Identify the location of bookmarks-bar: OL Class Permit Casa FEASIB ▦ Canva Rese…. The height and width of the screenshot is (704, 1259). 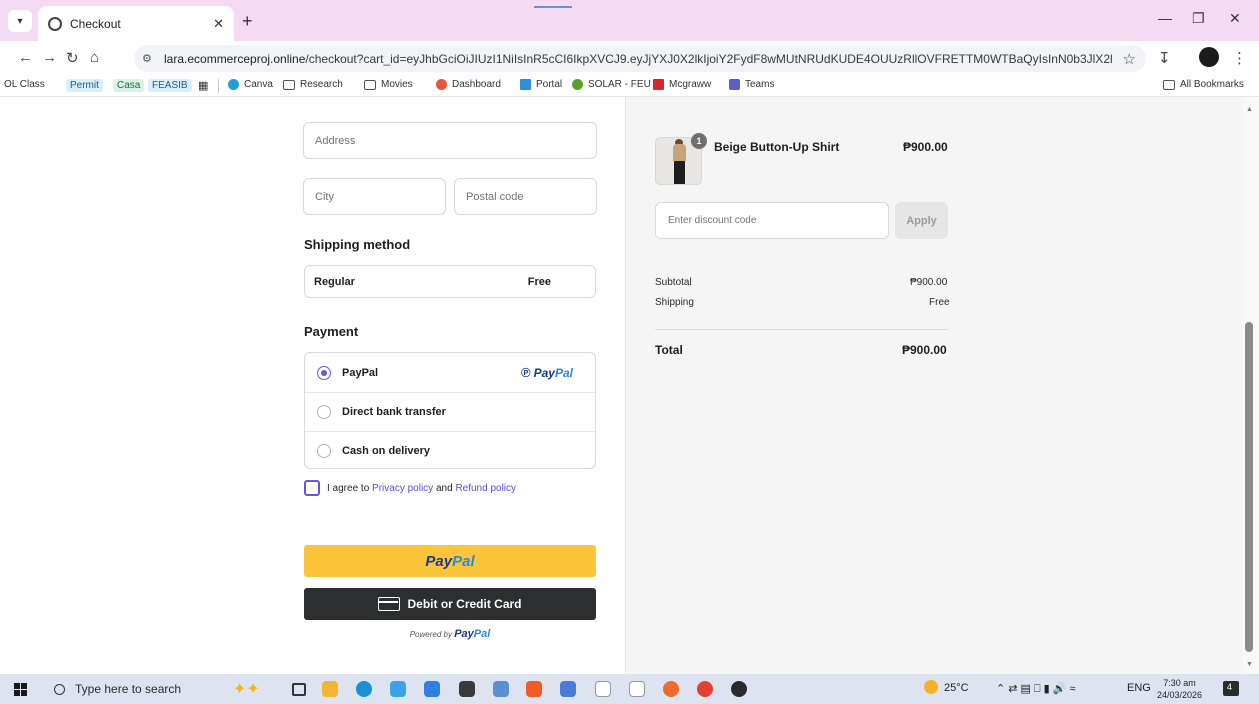
(629, 86).